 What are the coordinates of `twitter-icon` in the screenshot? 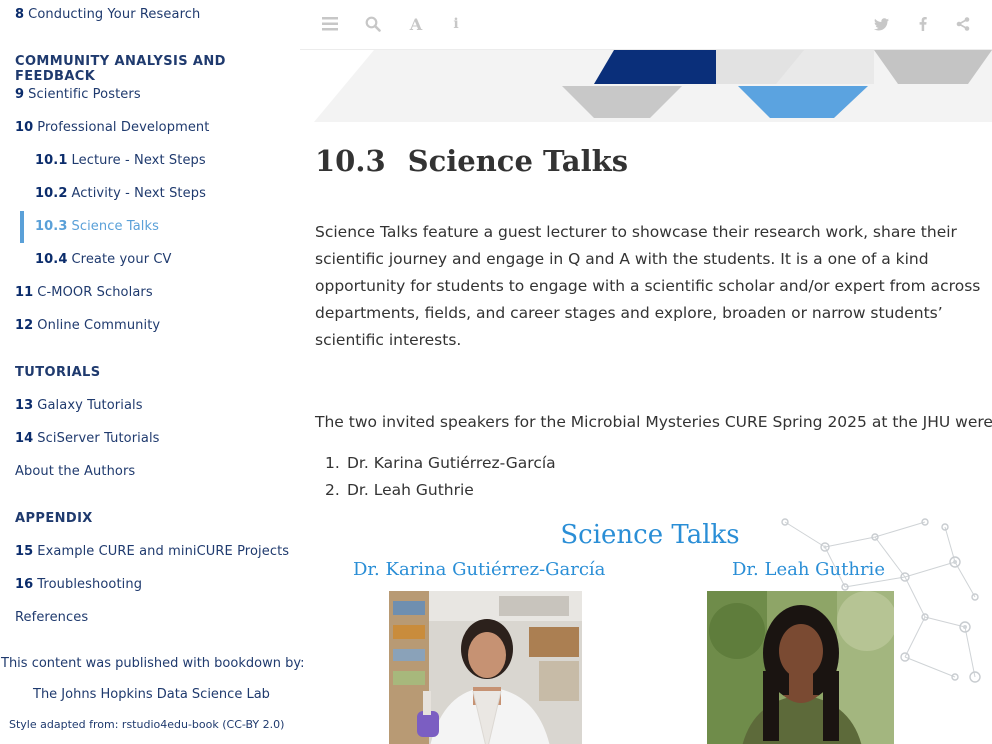 It's located at (881, 24).